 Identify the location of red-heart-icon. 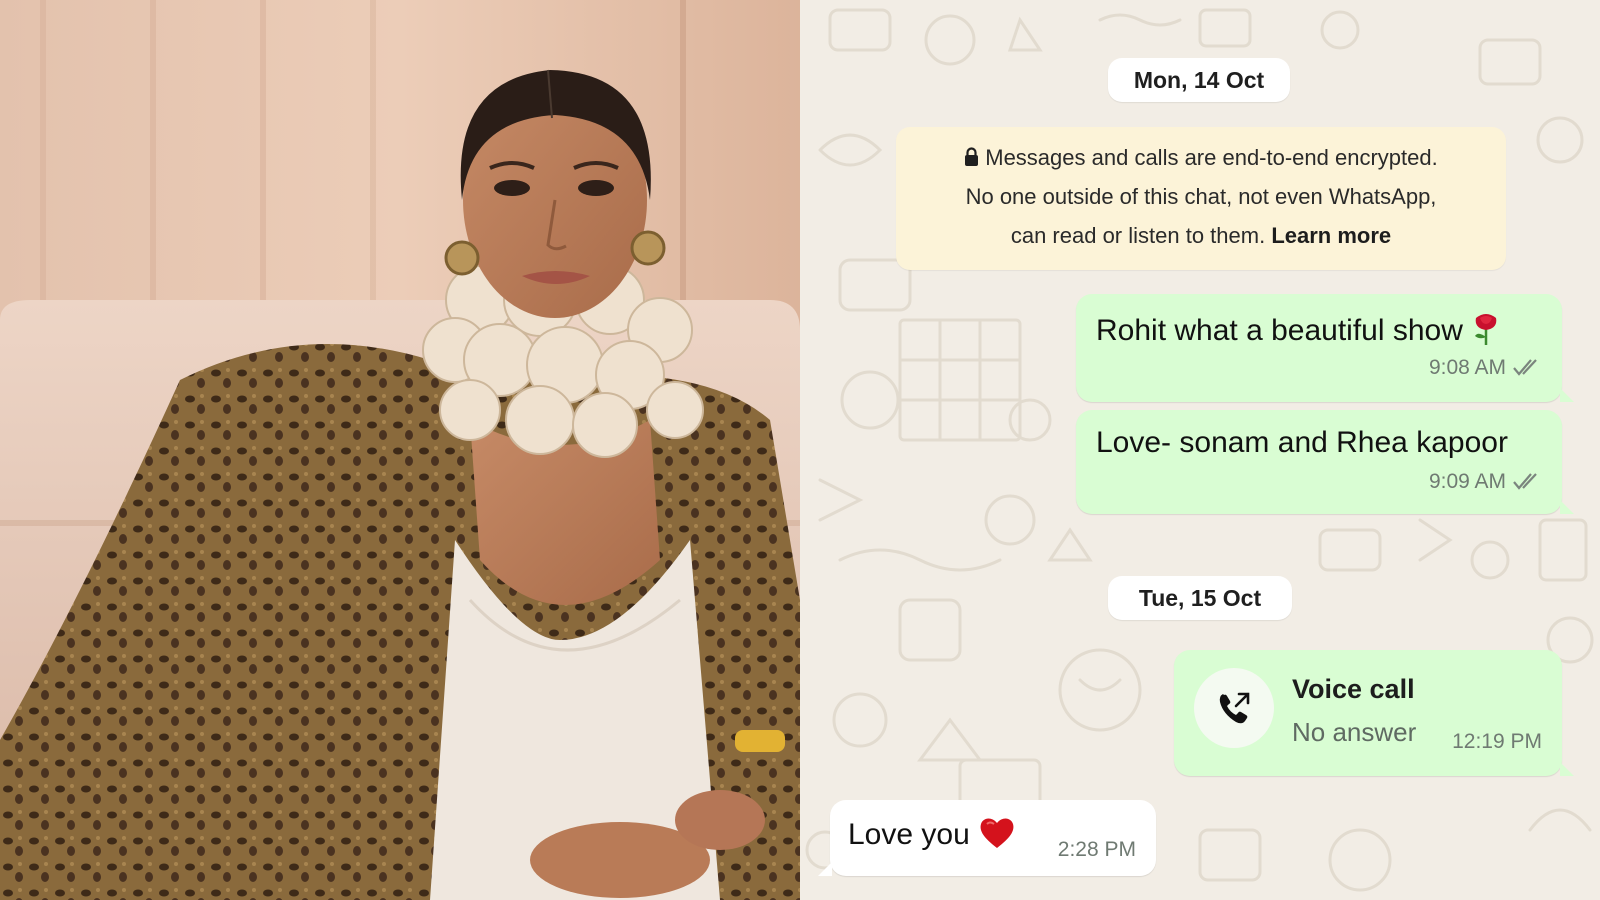
(997, 833).